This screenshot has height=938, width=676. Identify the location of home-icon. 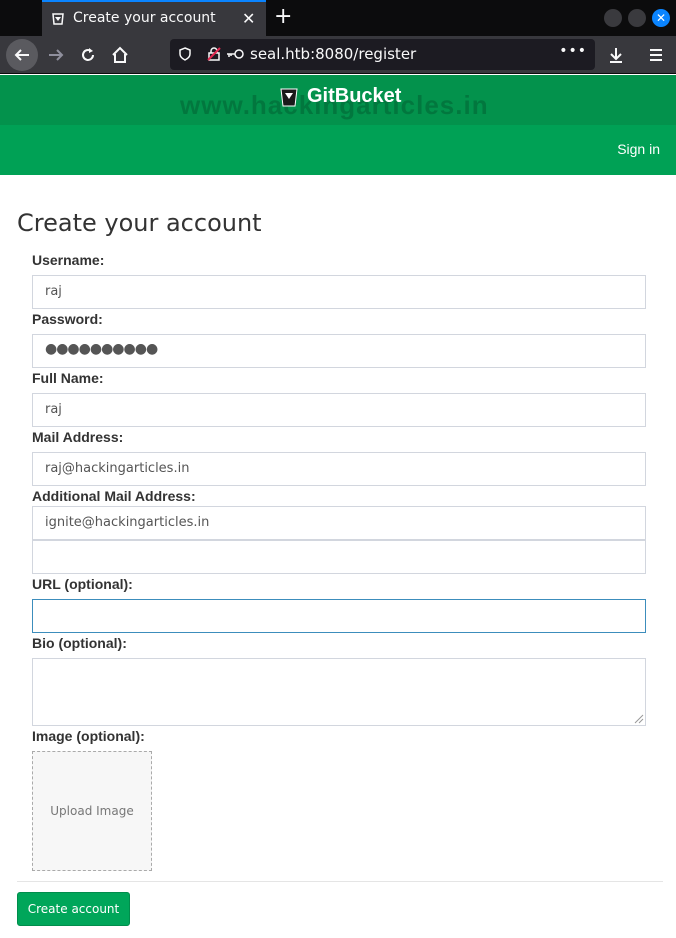
(120, 55).